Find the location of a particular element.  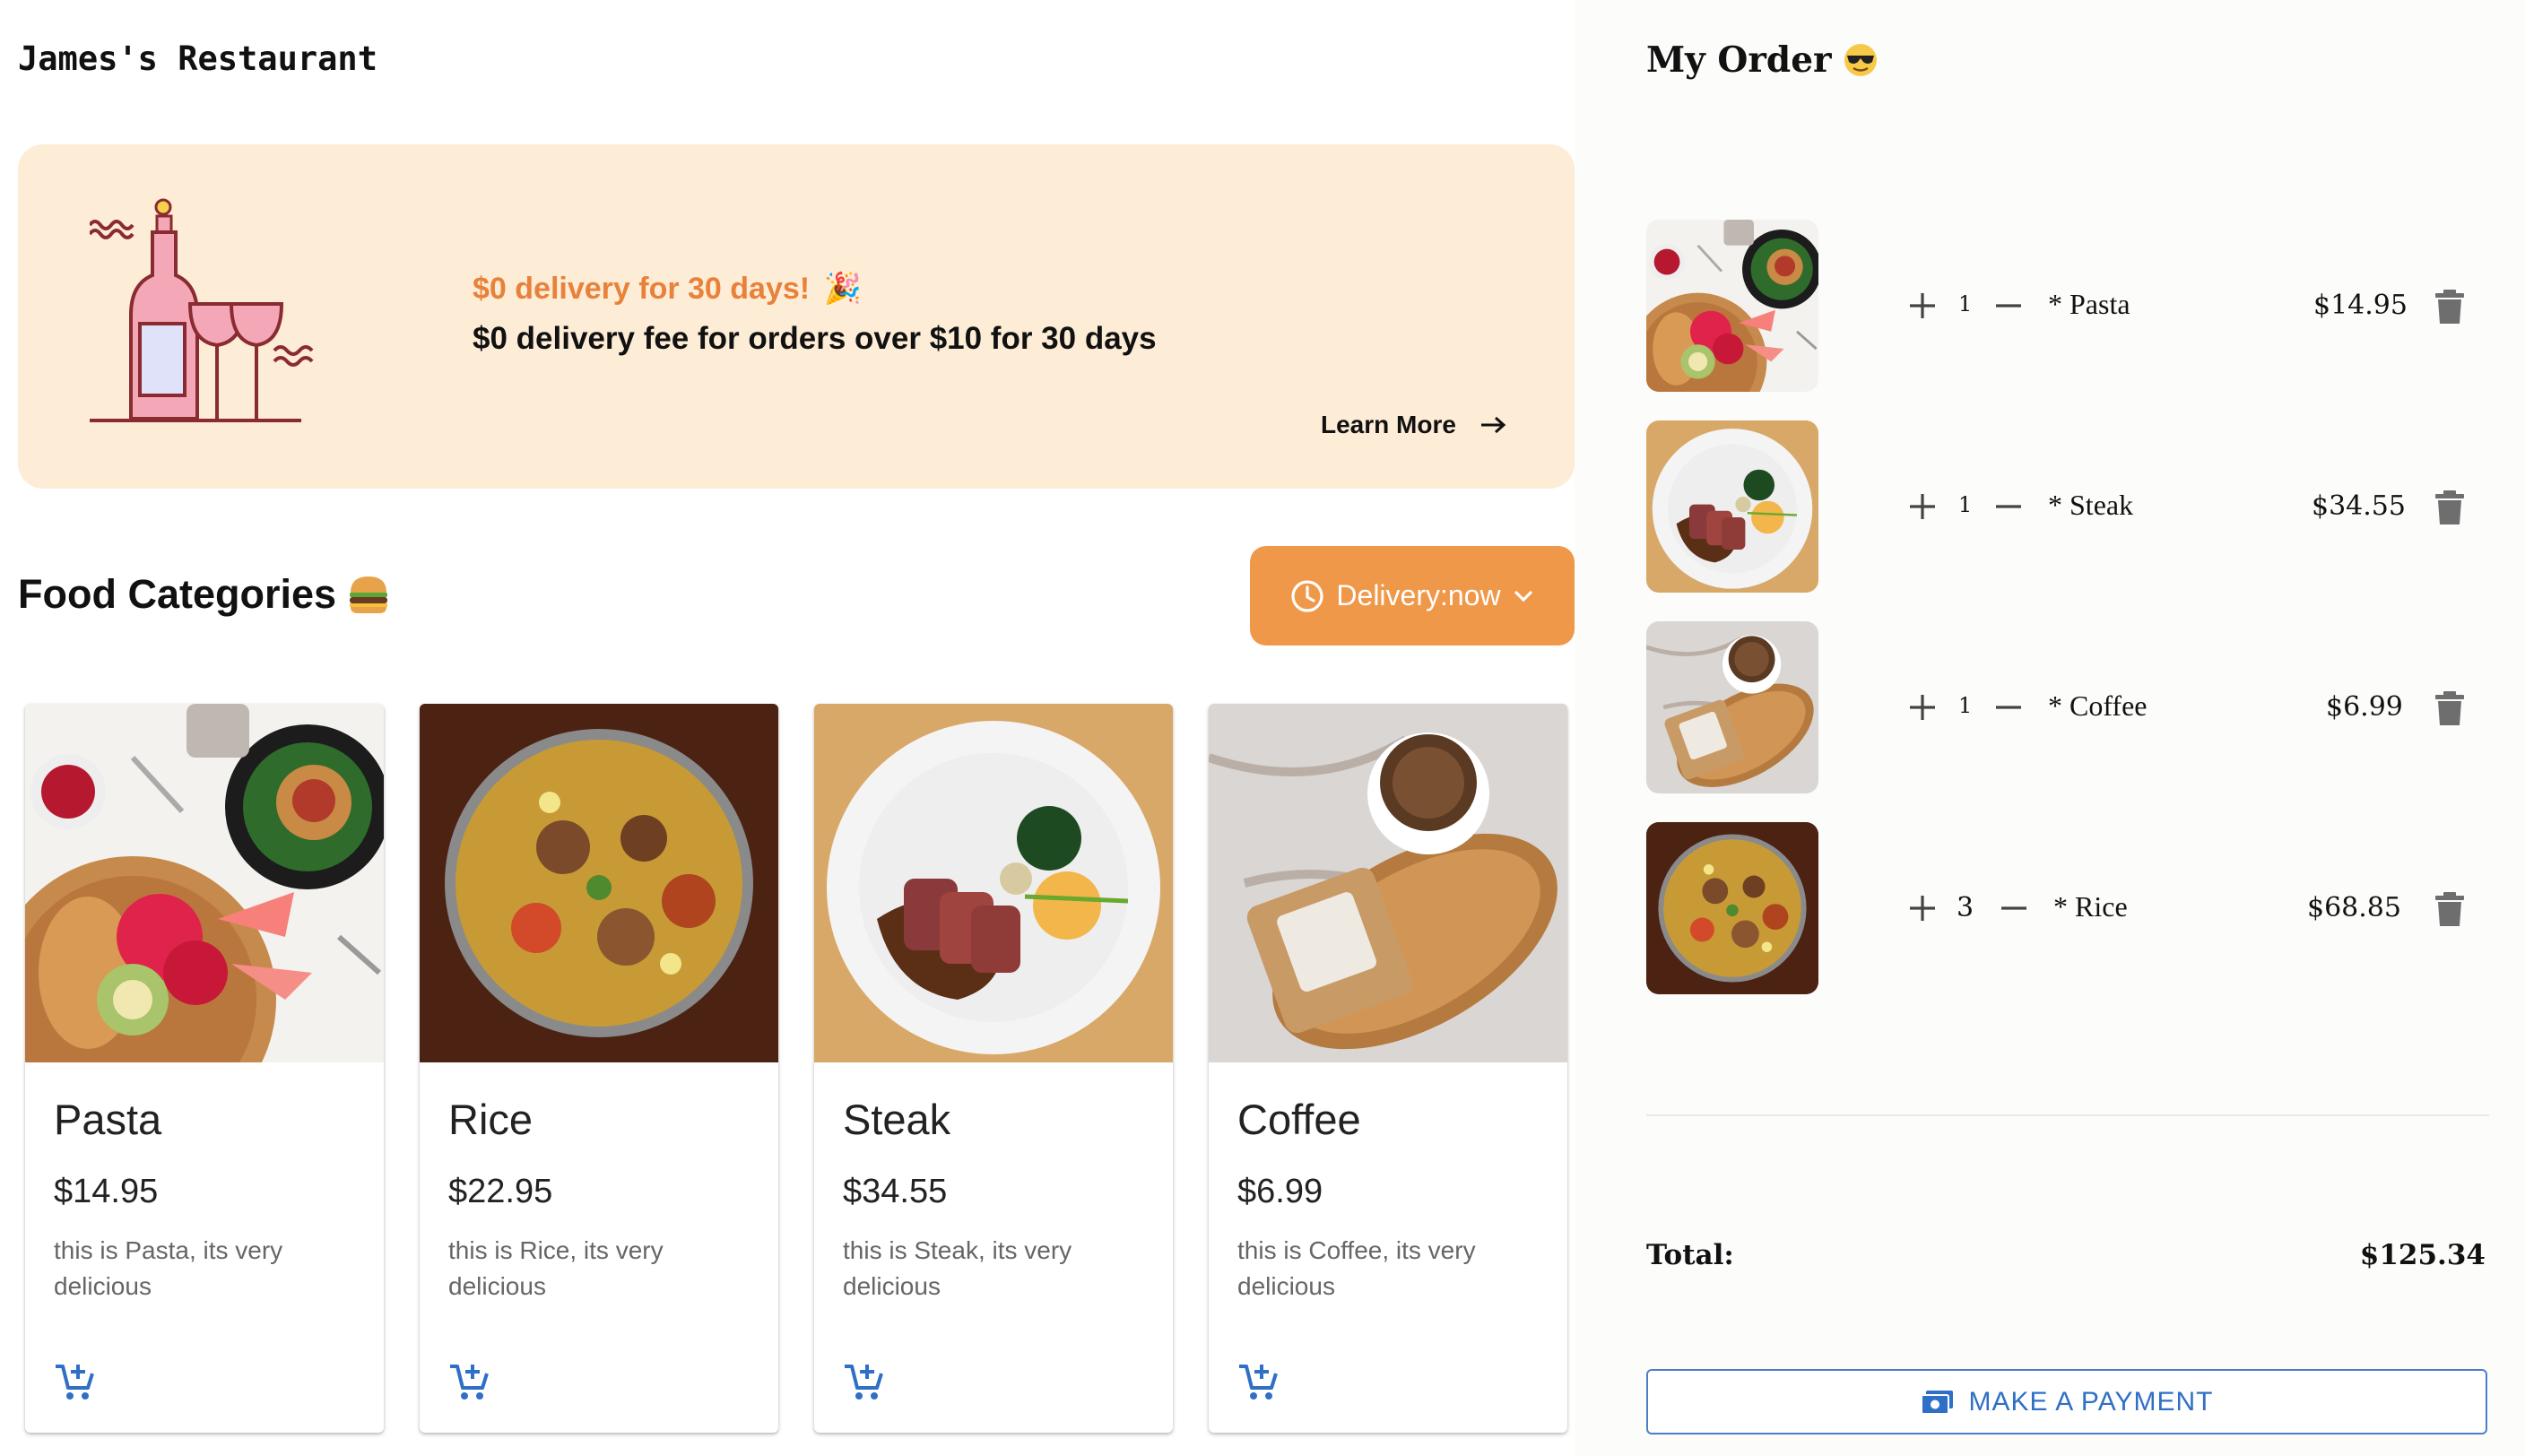

food-description: this is Coffee, its very delicious is located at coordinates (1356, 1268).